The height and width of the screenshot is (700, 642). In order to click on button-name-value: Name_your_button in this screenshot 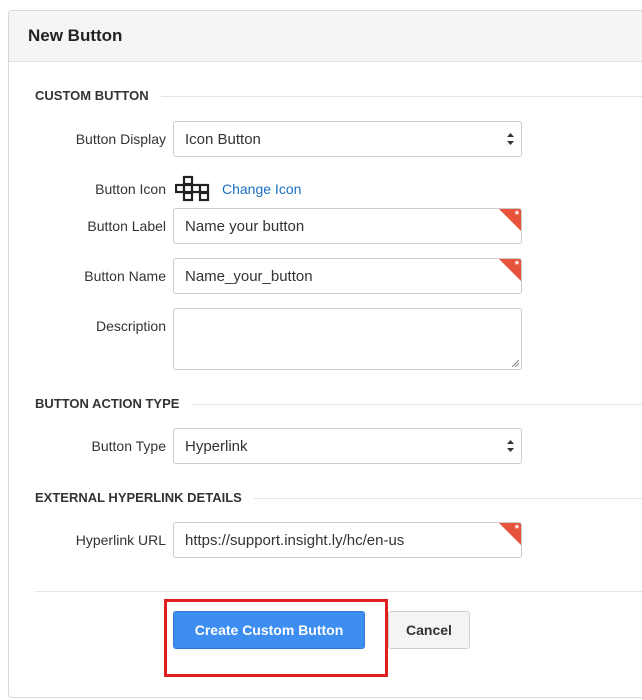, I will do `click(249, 276)`.